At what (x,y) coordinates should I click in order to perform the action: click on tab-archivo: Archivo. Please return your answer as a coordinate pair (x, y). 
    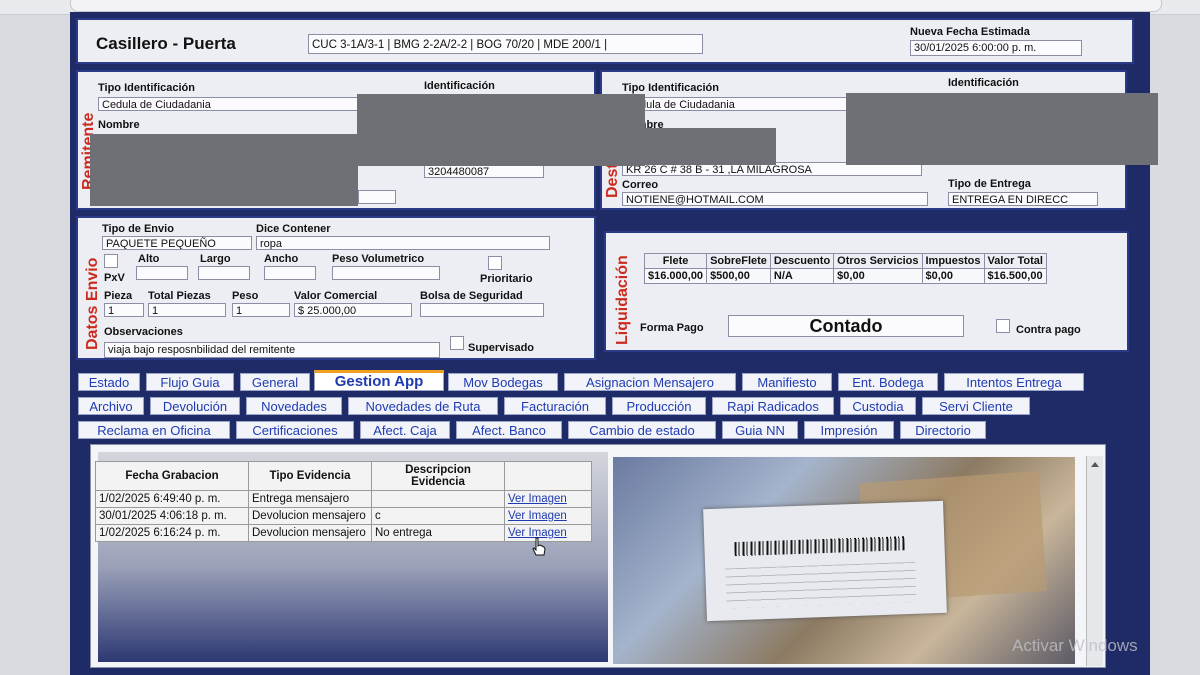
    Looking at the image, I should click on (111, 406).